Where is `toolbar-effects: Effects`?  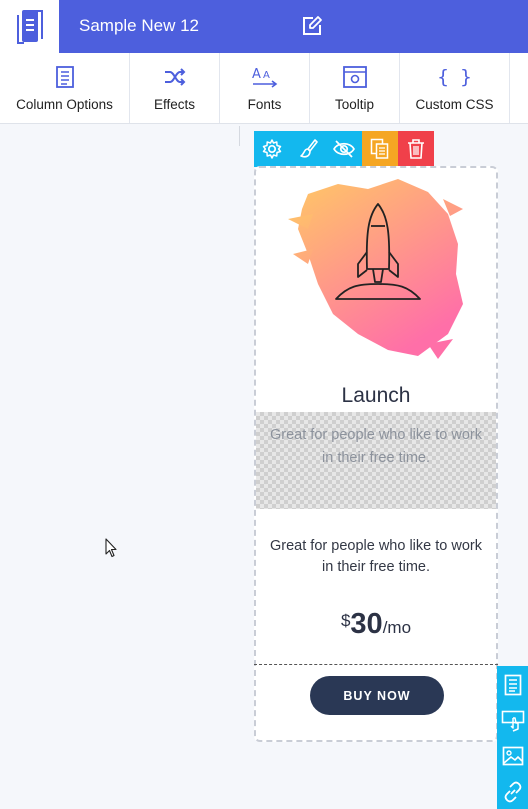 toolbar-effects: Effects is located at coordinates (175, 88).